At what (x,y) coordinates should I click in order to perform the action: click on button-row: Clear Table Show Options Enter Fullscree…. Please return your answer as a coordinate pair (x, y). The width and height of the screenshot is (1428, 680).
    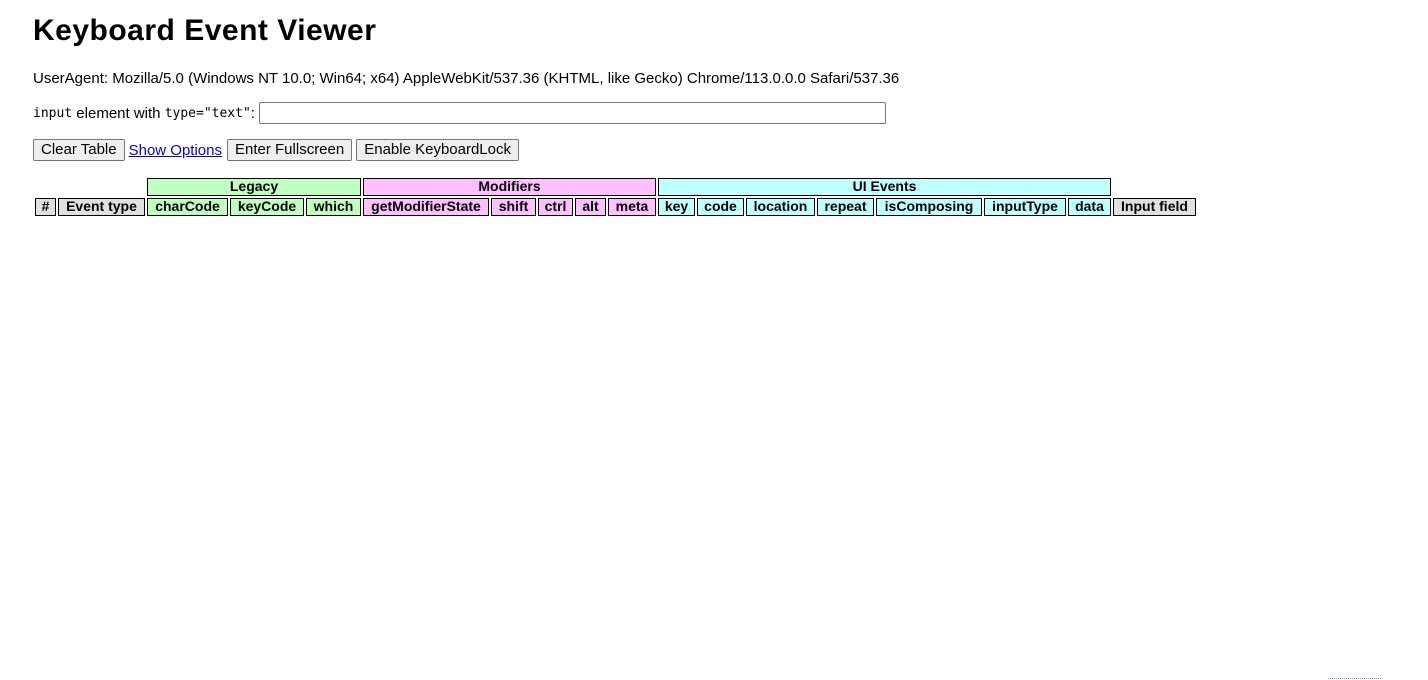
    Looking at the image, I should click on (278, 150).